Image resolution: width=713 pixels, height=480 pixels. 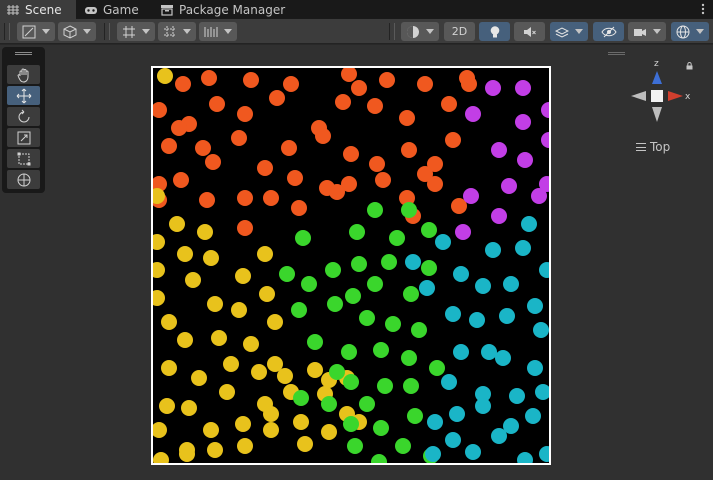 I want to click on incremental-snap-dropdown, so click(x=177, y=31).